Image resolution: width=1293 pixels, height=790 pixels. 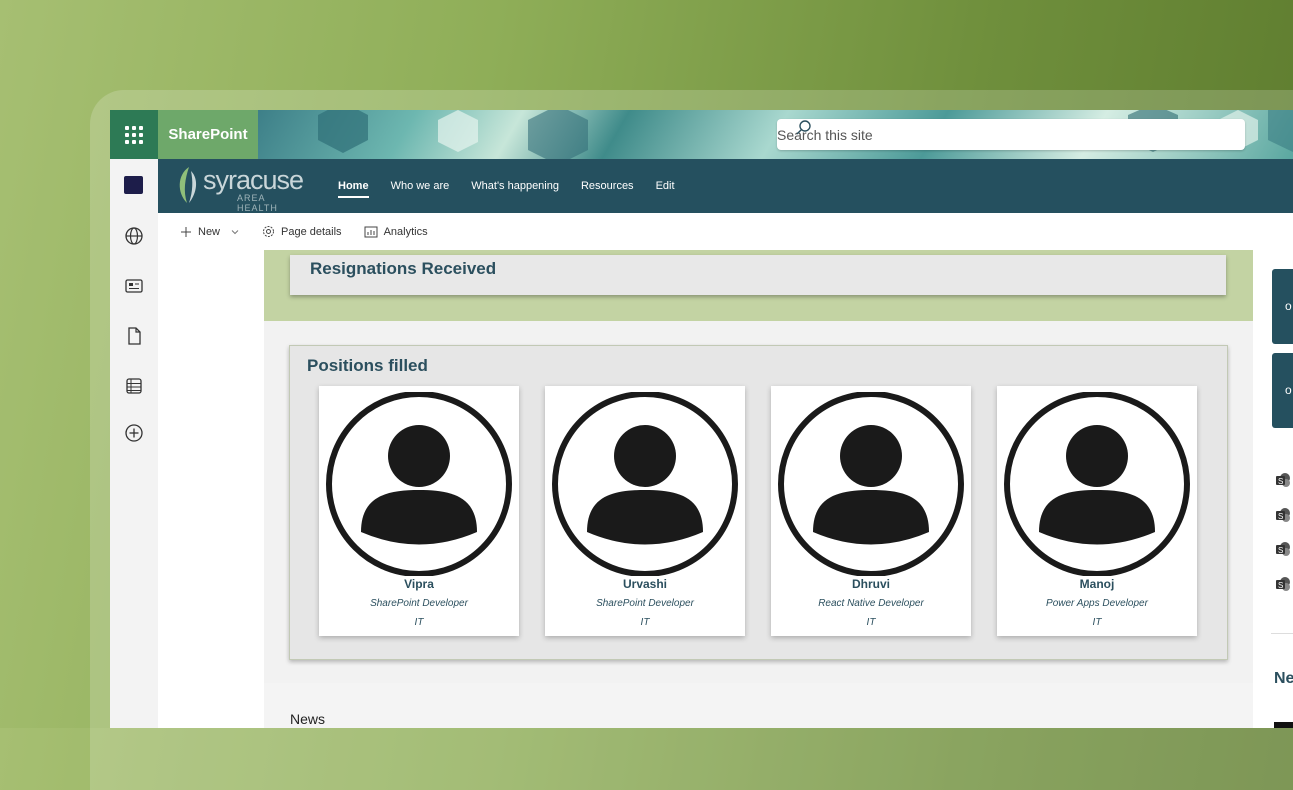 What do you see at coordinates (1097, 584) in the screenshot?
I see `person-name: Manoj` at bounding box center [1097, 584].